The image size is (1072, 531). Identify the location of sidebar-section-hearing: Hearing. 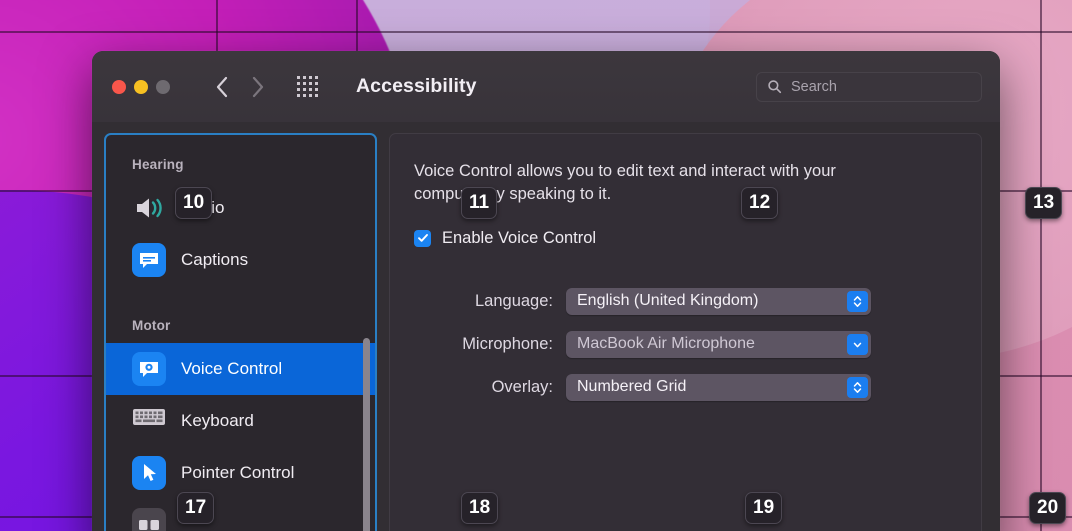
(158, 164).